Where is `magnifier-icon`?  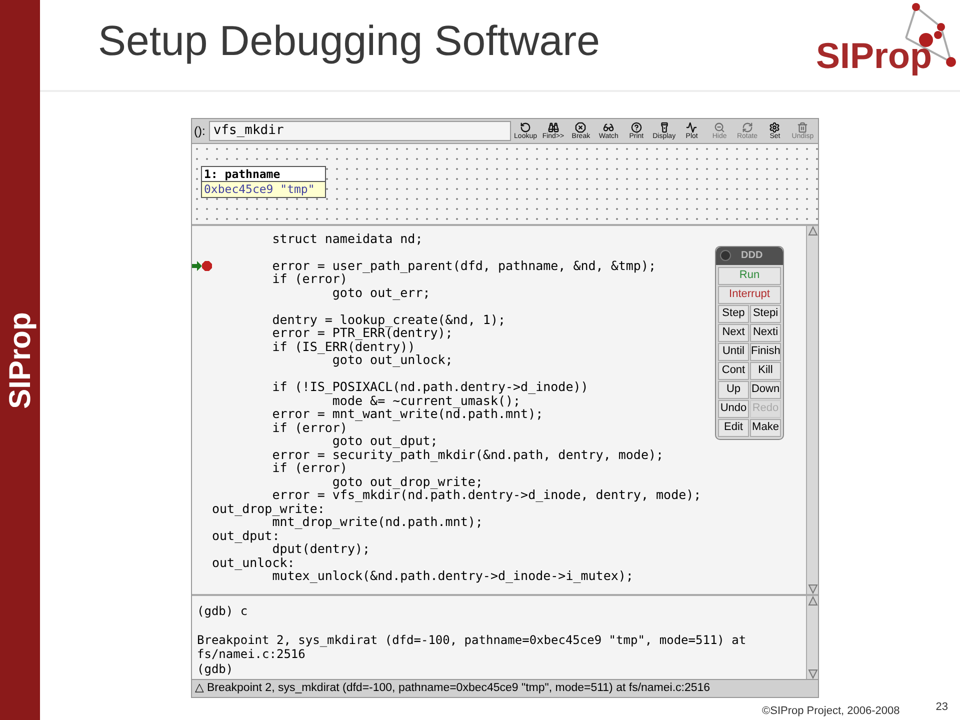 magnifier-icon is located at coordinates (720, 127).